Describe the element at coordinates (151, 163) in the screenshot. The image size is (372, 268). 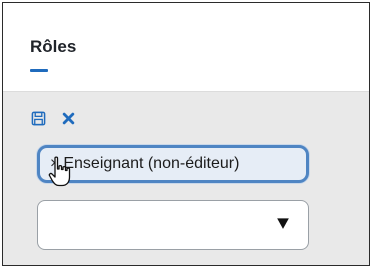
I see `role-tag-label: Enseignant (non-éditeur)` at that location.